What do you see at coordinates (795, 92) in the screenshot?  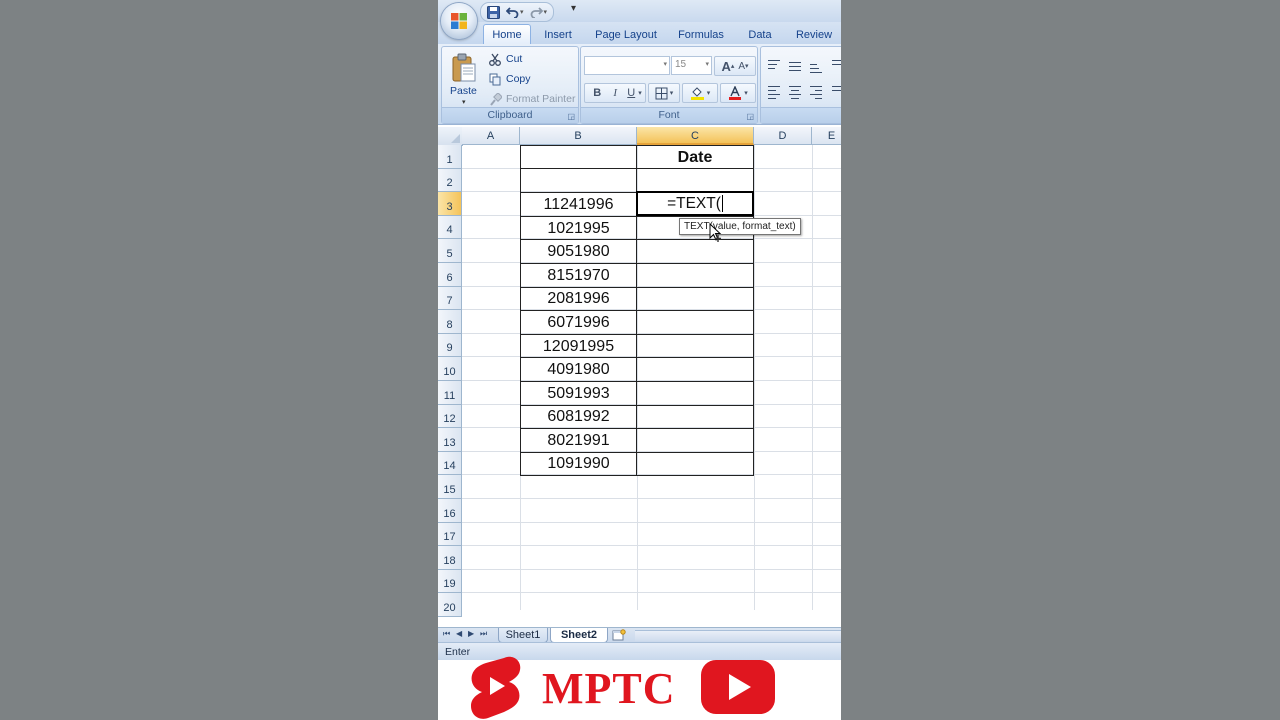 I see `align-center-icon` at bounding box center [795, 92].